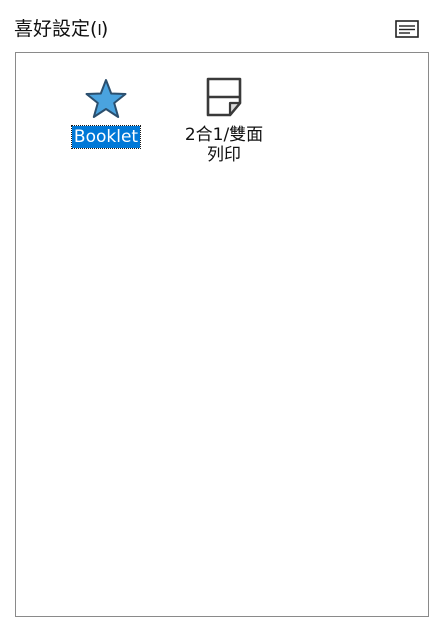 This screenshot has width=431, height=617. Describe the element at coordinates (106, 137) in the screenshot. I see `preset-label-booklet: Booklet` at that location.